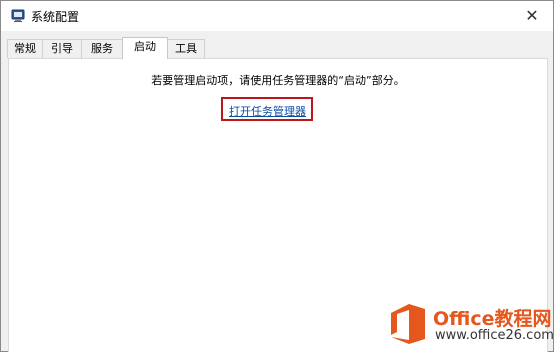 The height and width of the screenshot is (352, 554). I want to click on close-icon: ✕, so click(532, 15).